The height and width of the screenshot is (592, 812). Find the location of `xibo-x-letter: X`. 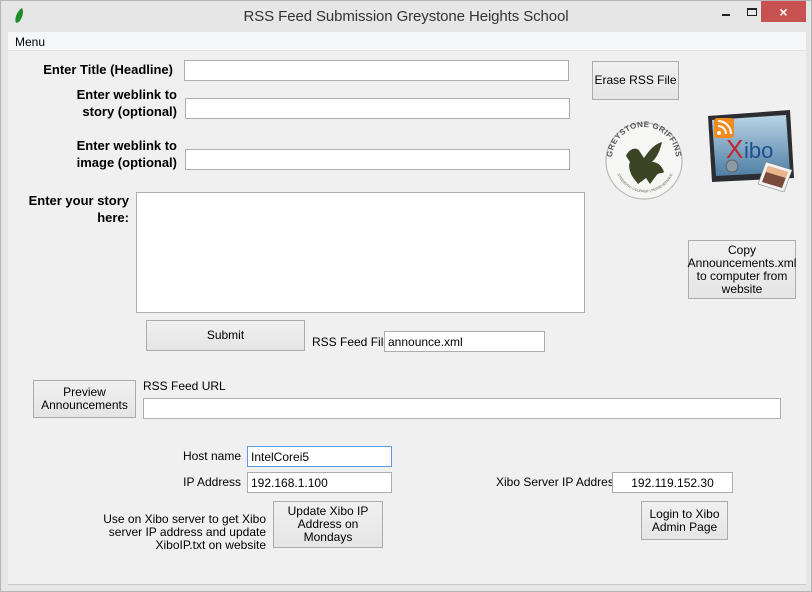

xibo-x-letter: X is located at coordinates (734, 149).